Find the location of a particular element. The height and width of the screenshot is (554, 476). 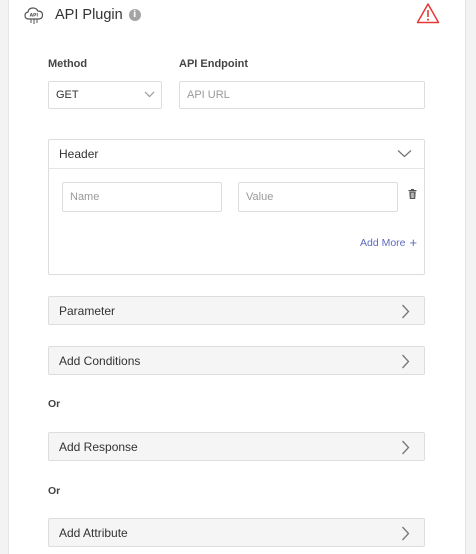

svg-text: API is located at coordinates (34, 16).